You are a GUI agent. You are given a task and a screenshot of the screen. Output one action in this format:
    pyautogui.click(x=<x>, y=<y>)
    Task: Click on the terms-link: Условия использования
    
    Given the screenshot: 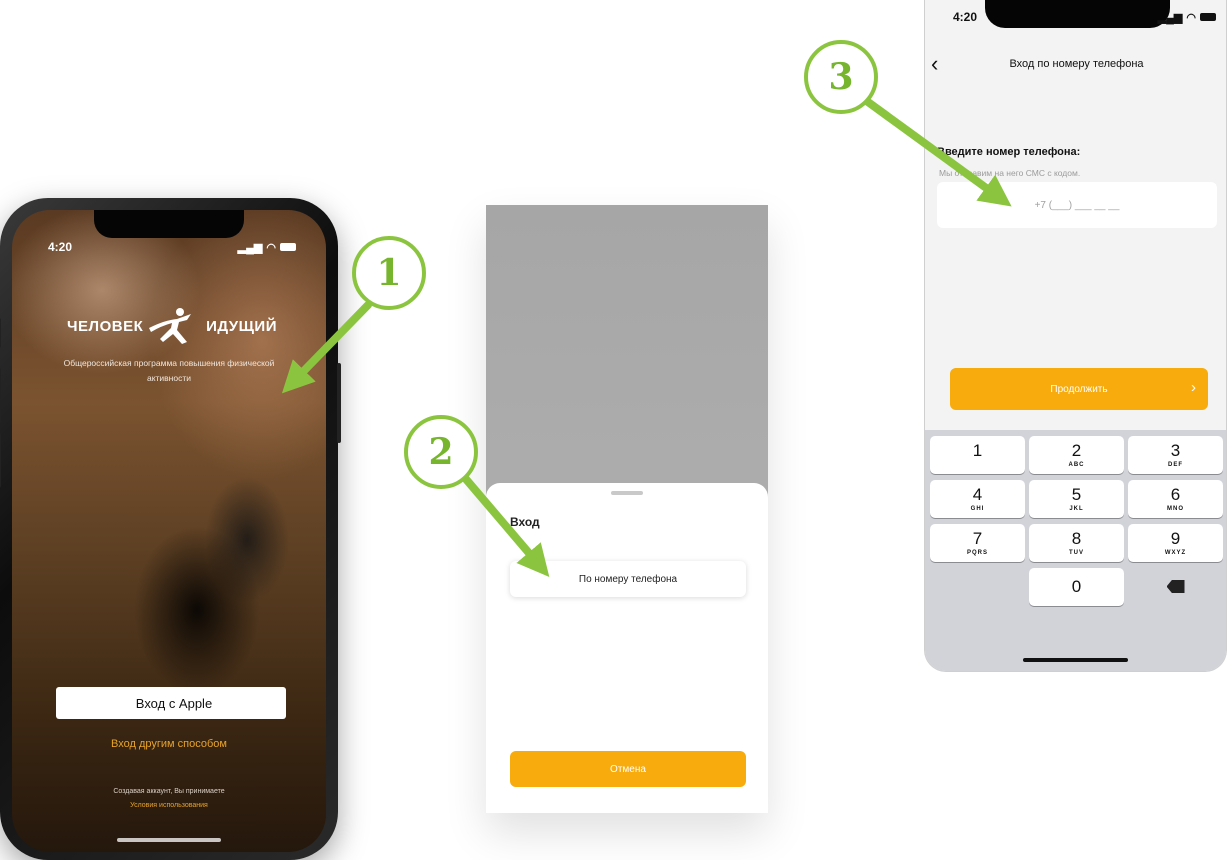 What is the action you would take?
    pyautogui.click(x=169, y=805)
    